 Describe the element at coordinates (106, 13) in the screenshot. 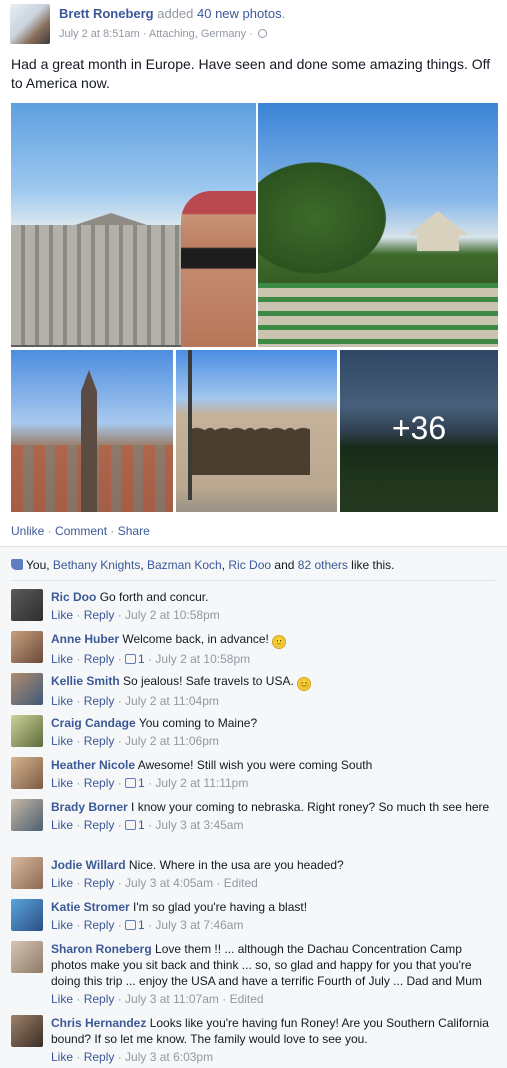

I see `author-name-link: Brett Roneberg` at that location.